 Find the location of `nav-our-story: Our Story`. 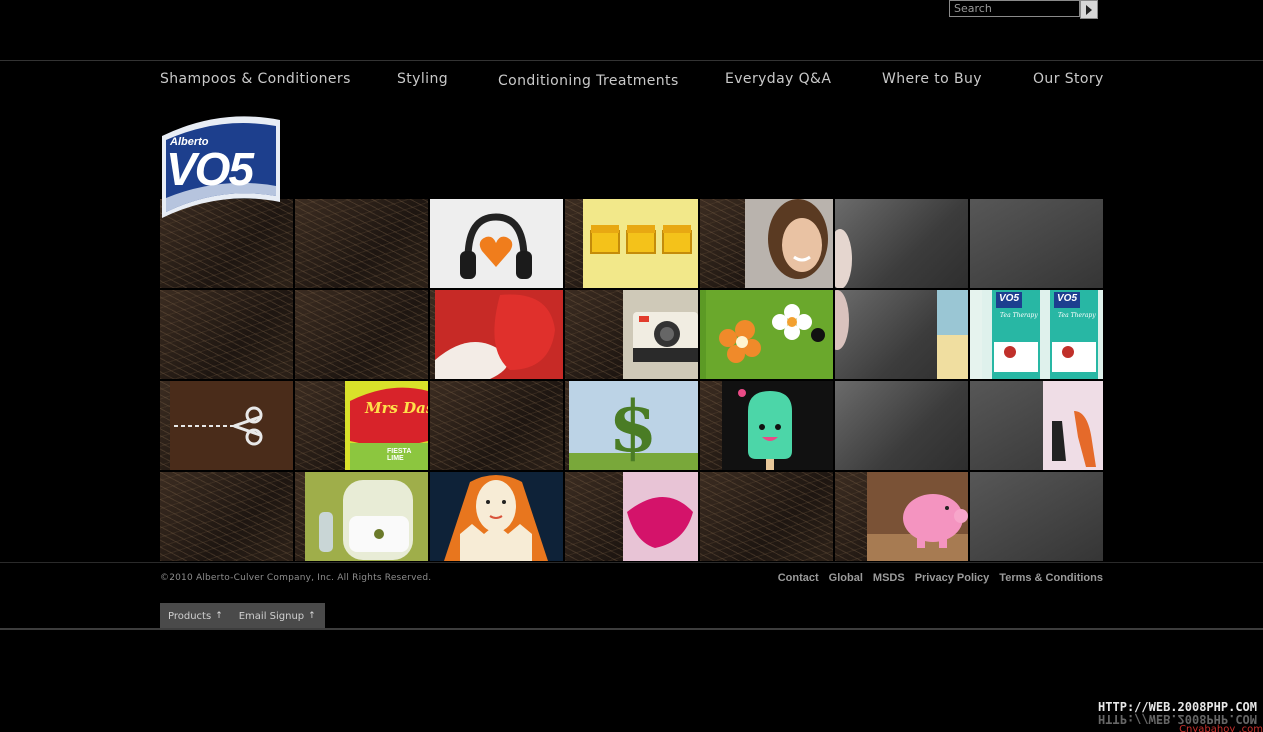

nav-our-story: Our Story is located at coordinates (1068, 79).